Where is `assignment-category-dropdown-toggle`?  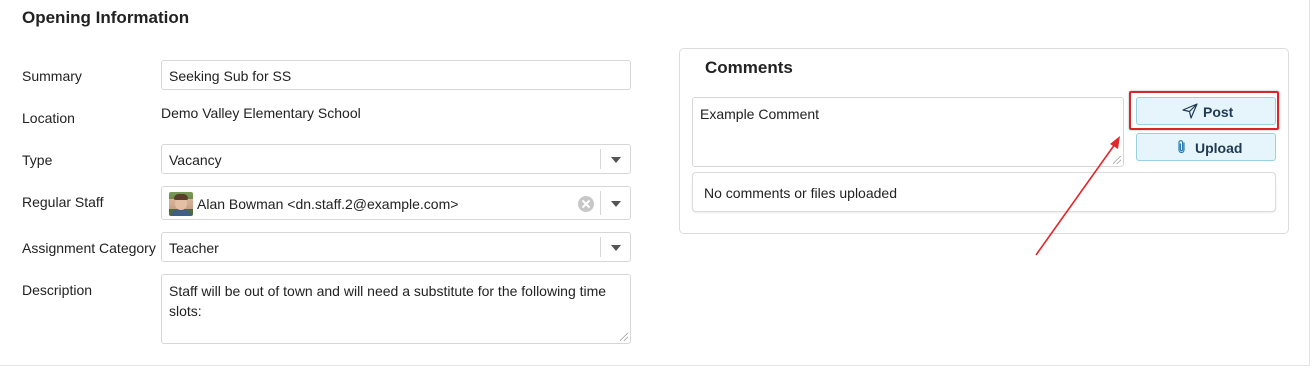 assignment-category-dropdown-toggle is located at coordinates (615, 247).